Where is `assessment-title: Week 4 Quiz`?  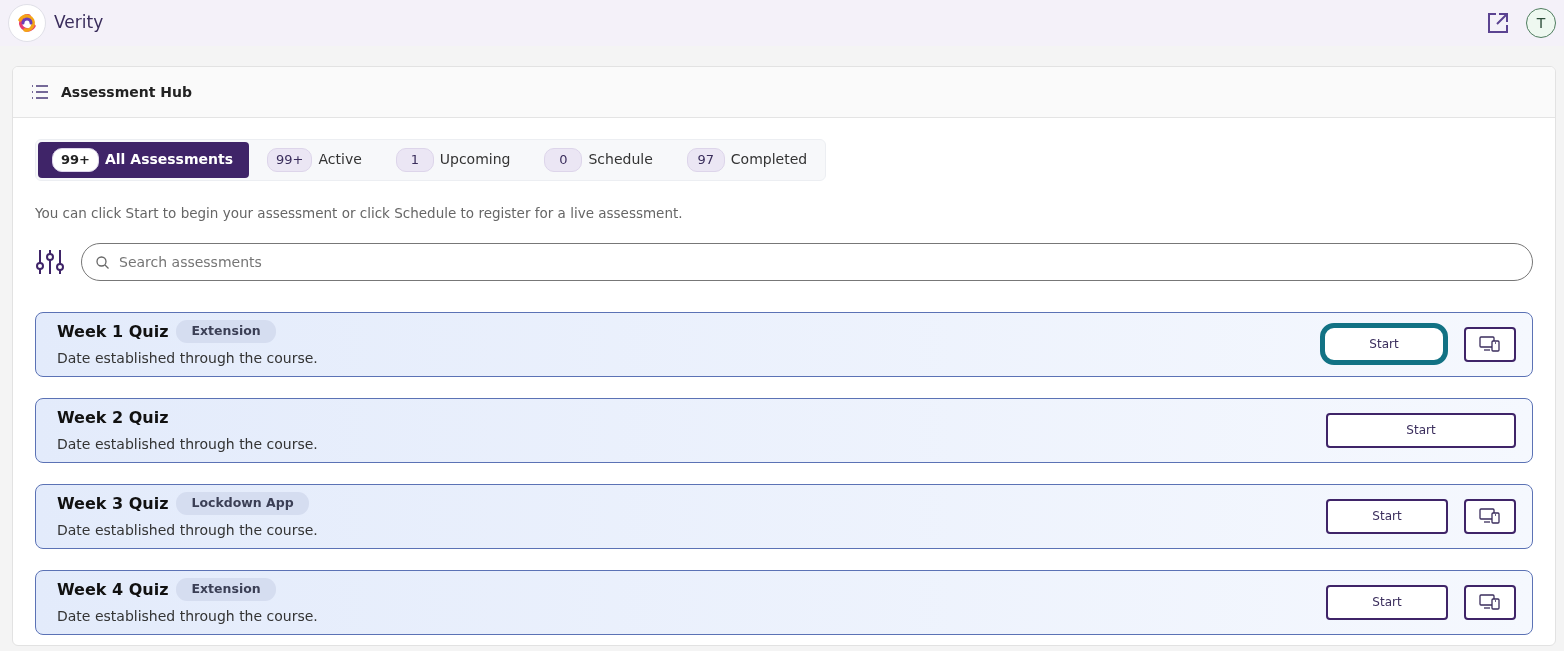 assessment-title: Week 4 Quiz is located at coordinates (113, 589).